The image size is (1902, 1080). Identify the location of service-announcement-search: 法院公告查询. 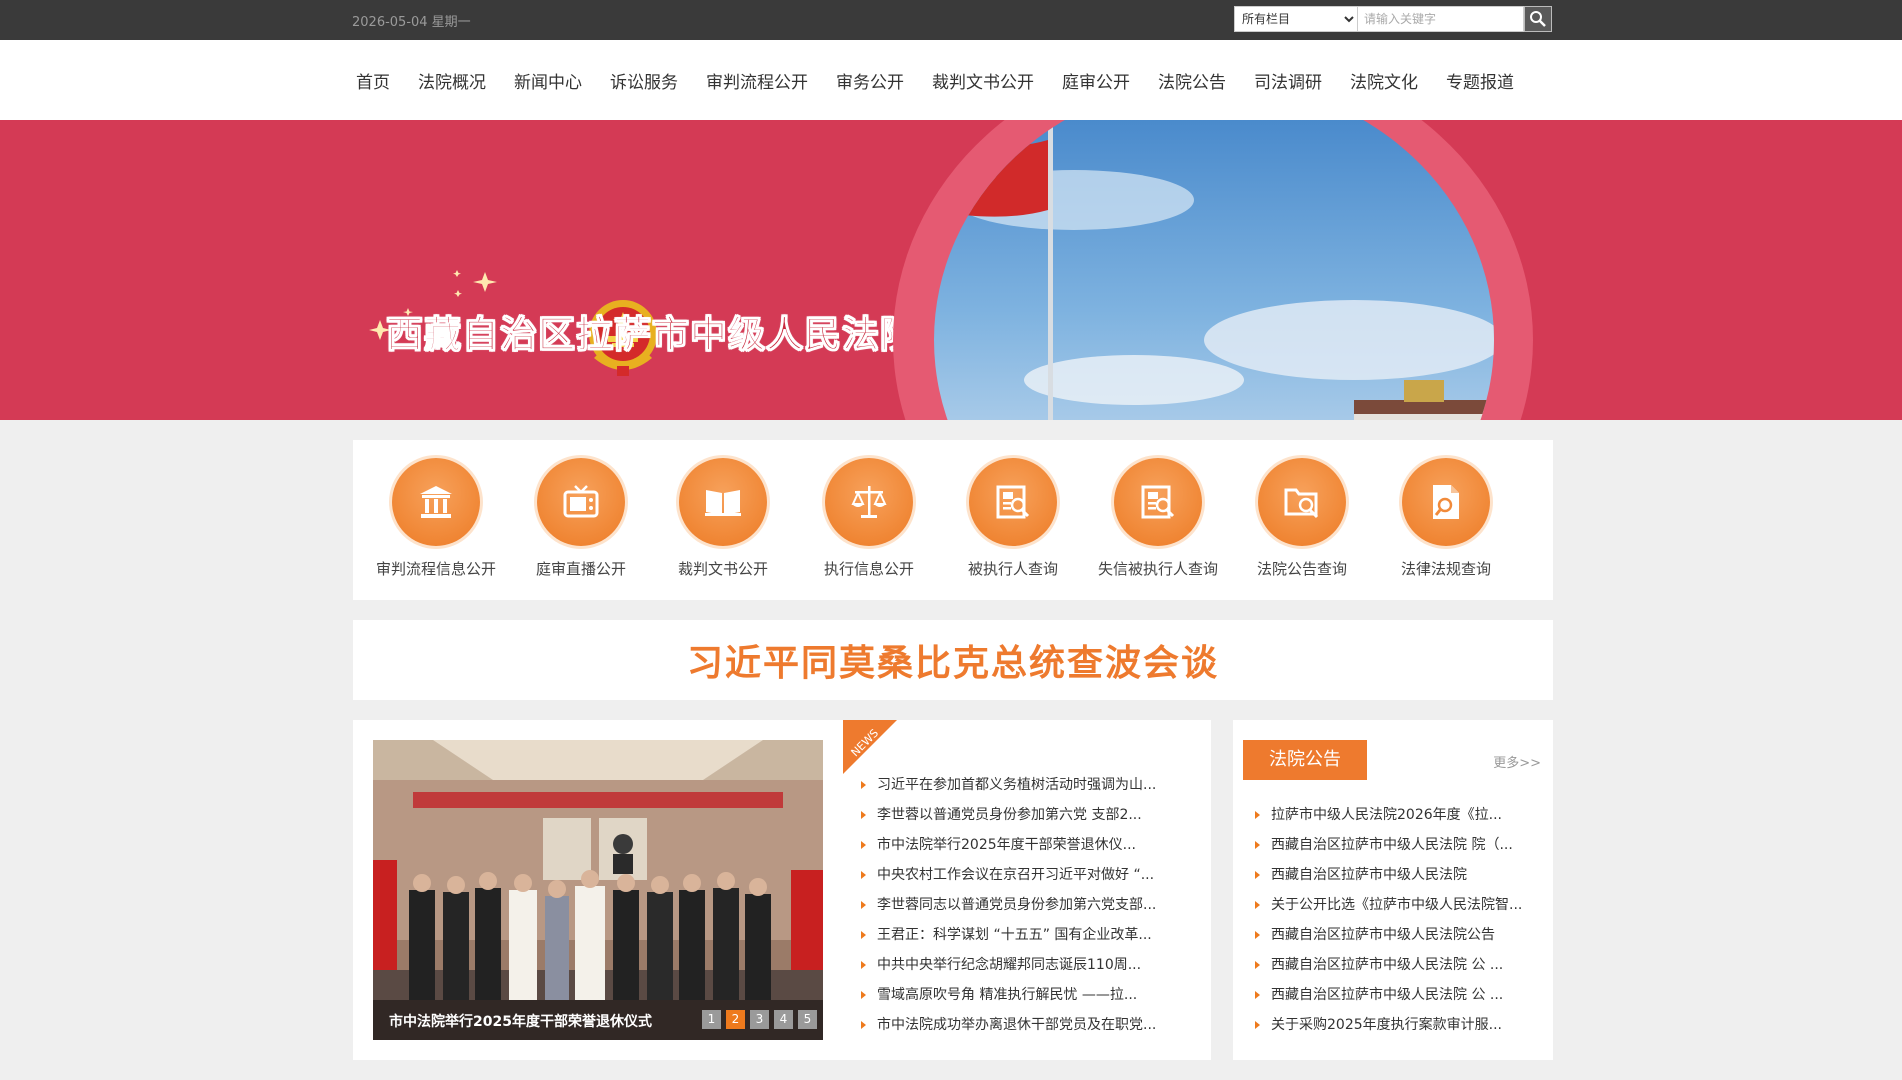
(1302, 518).